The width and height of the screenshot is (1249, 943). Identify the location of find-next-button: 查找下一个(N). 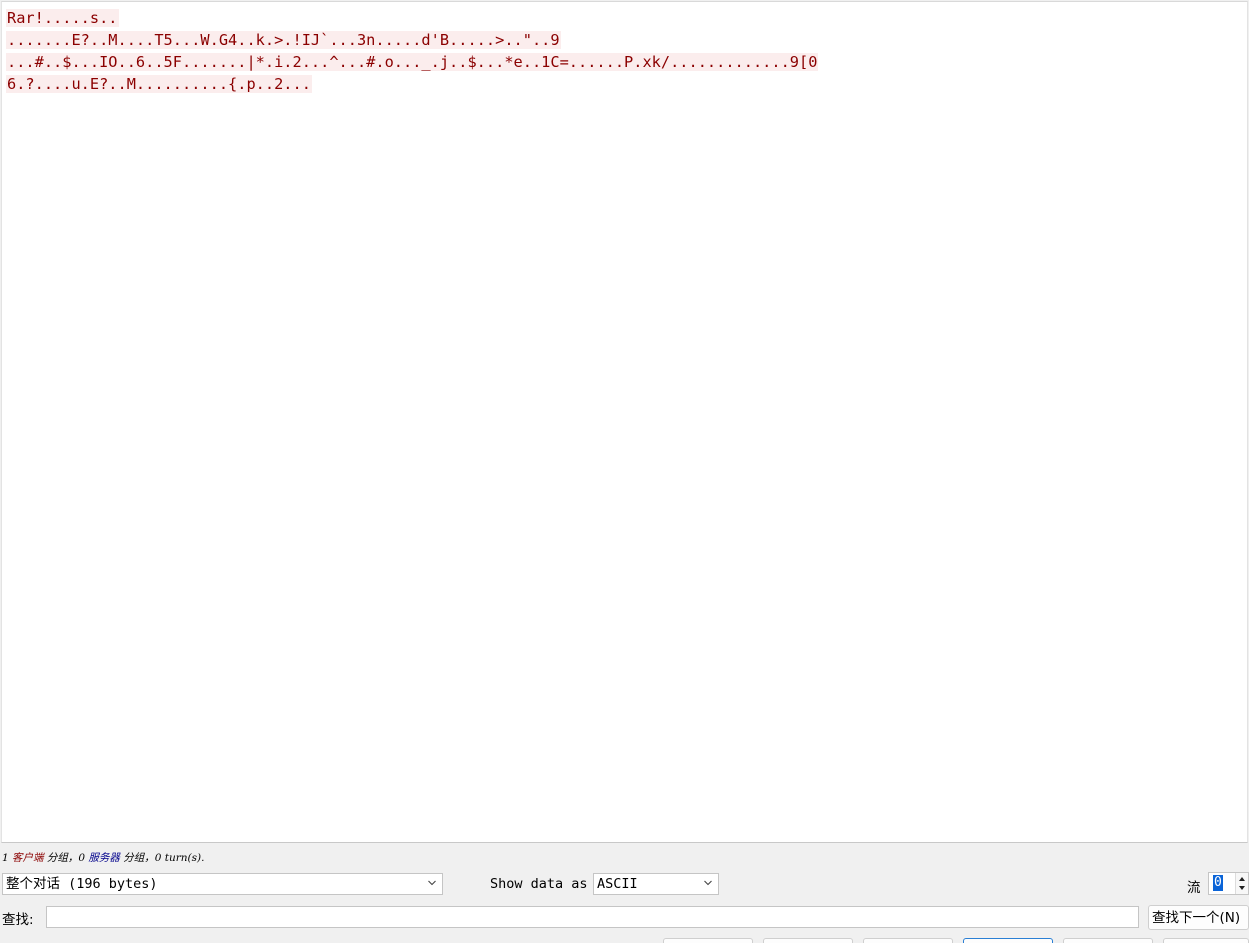
(1198, 917).